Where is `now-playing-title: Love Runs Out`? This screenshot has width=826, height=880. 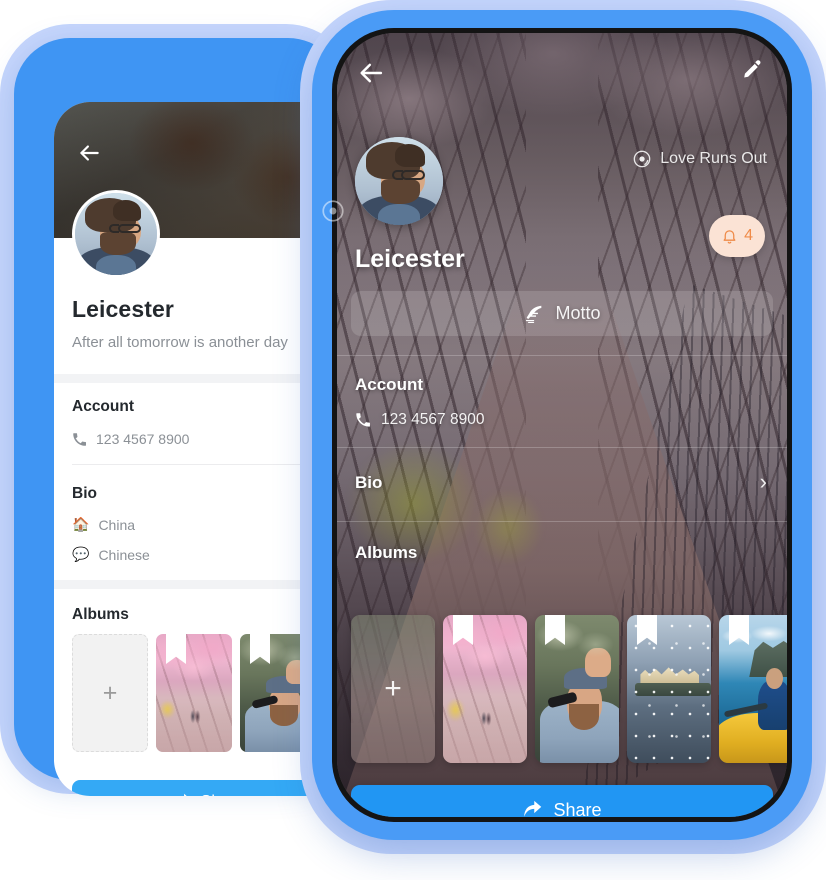
now-playing-title: Love Runs Out is located at coordinates (713, 158).